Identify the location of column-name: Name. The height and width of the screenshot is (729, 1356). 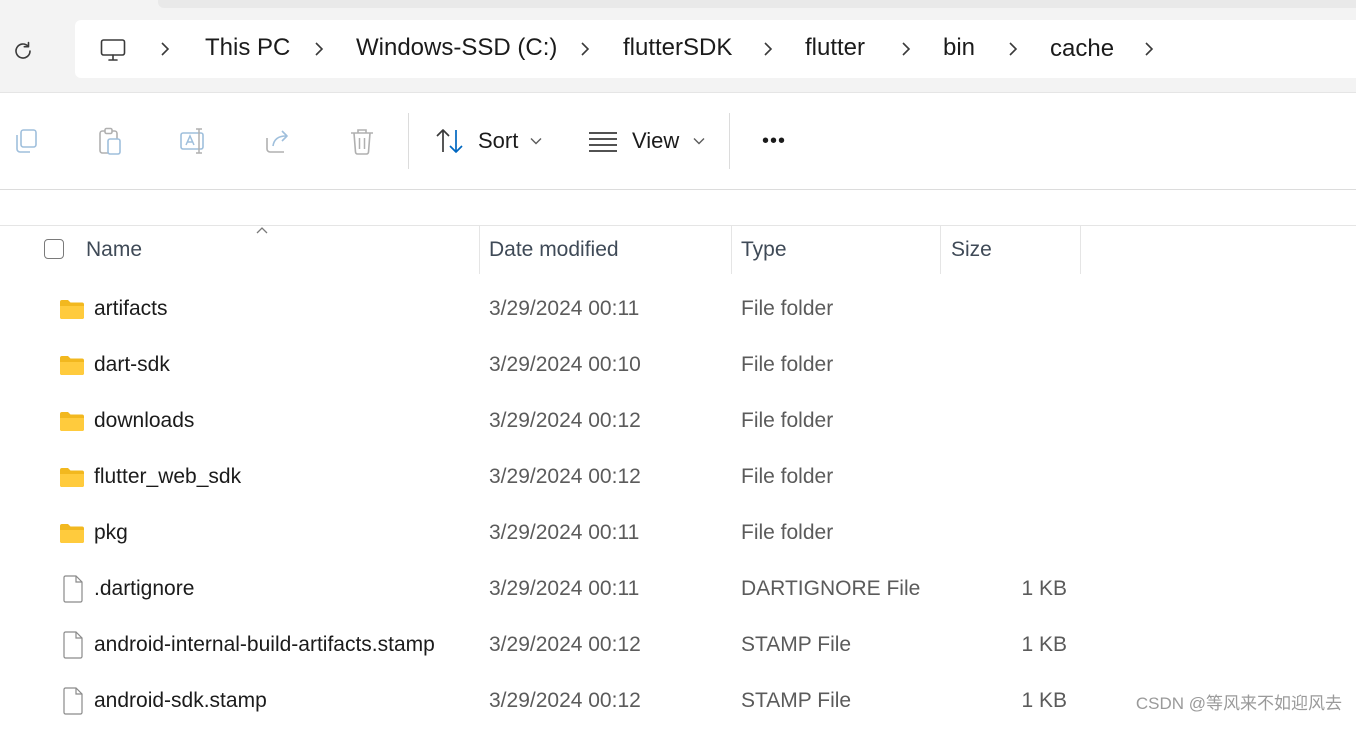
(281, 250).